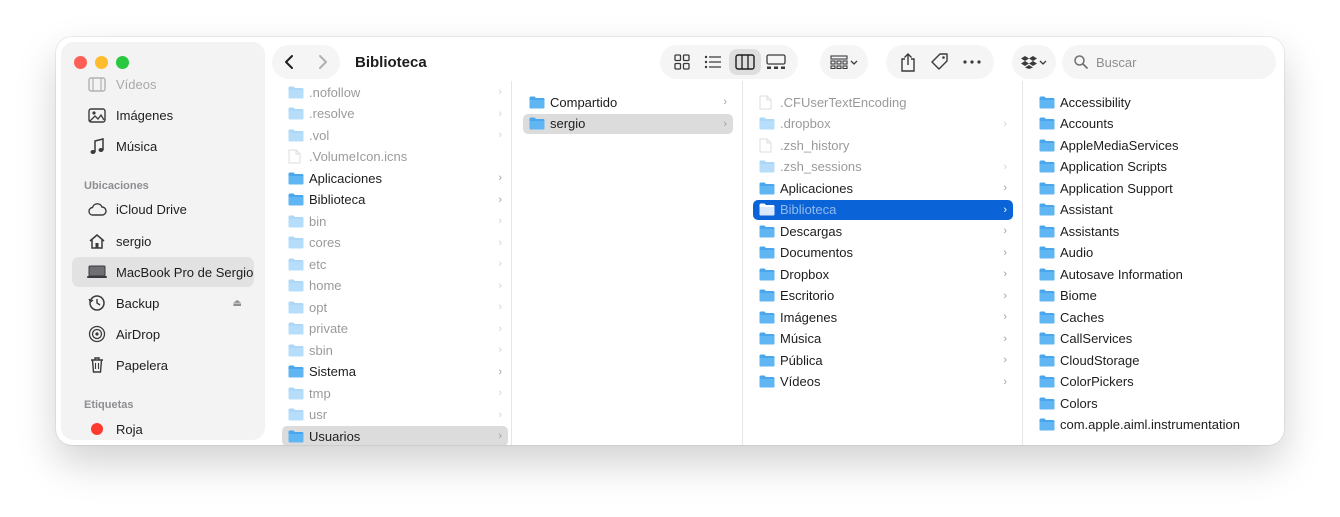  What do you see at coordinates (395, 157) in the screenshot?
I see `file-row: .VolumeIcon.icns` at bounding box center [395, 157].